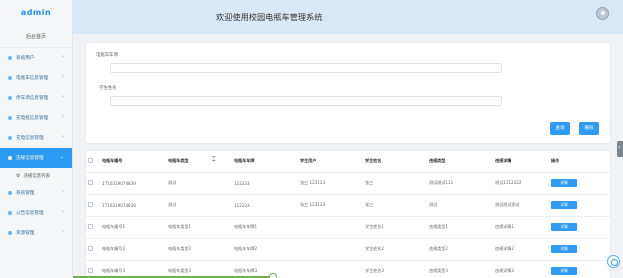 This screenshot has width=623, height=278. What do you see at coordinates (521, 227) in the screenshot?
I see `table-cell: 违规详情1` at bounding box center [521, 227].